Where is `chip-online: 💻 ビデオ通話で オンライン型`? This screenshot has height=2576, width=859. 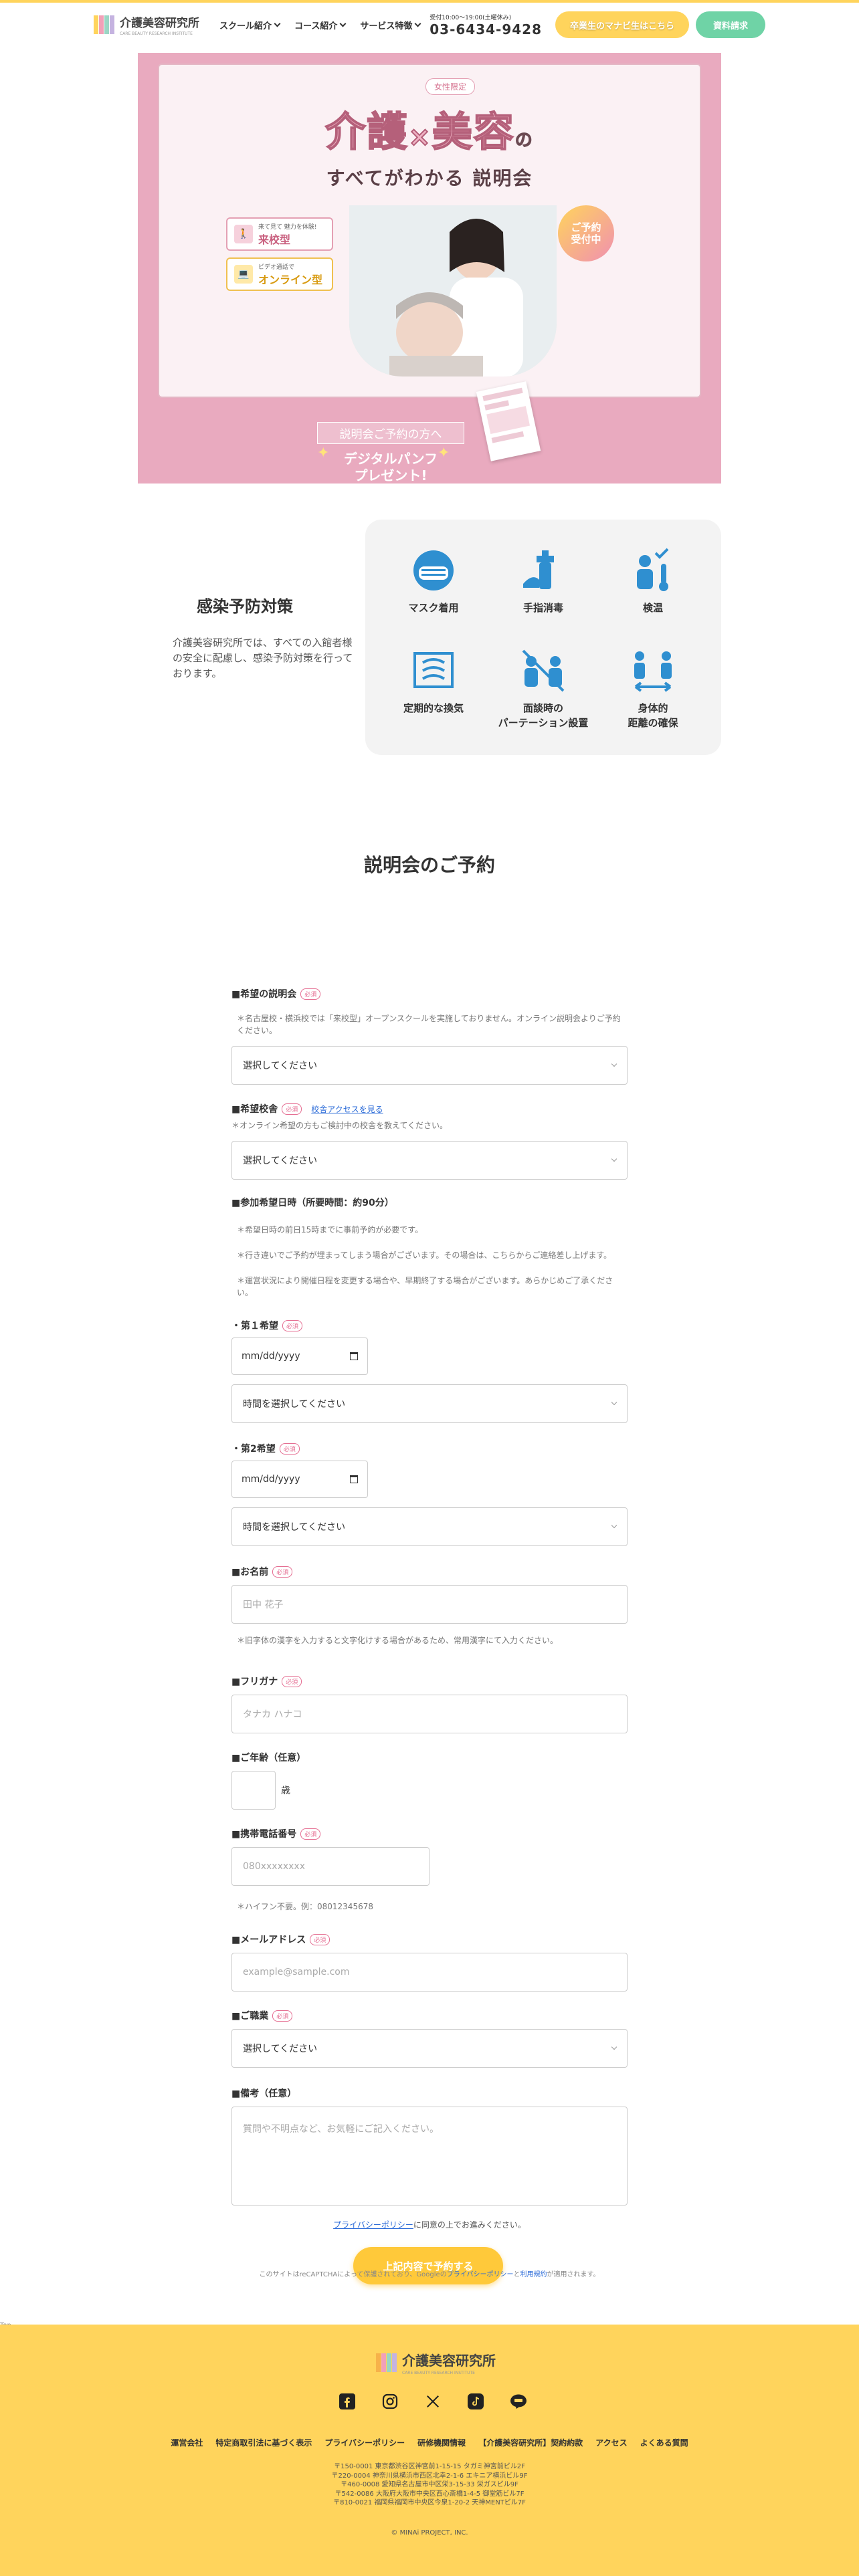
chip-online: 💻 ビデオ通話で オンライン型 is located at coordinates (279, 274).